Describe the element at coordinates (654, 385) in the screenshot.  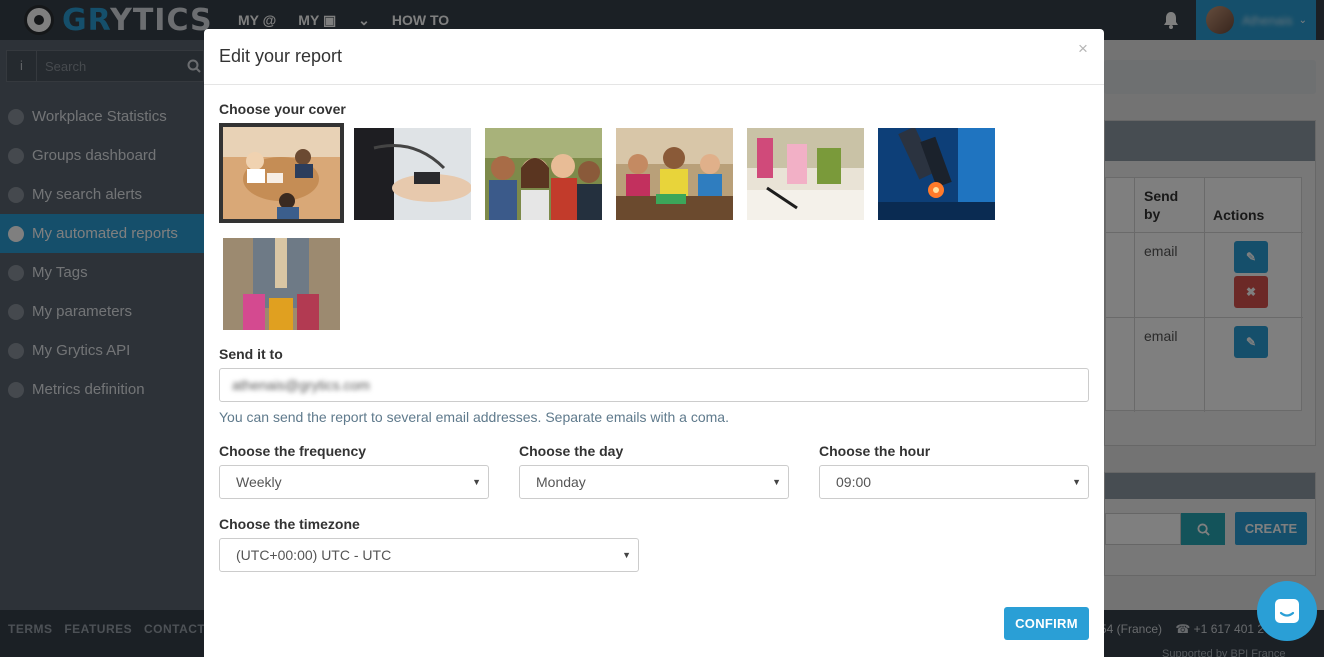
I see `email-field: athenais@grytics.com` at that location.